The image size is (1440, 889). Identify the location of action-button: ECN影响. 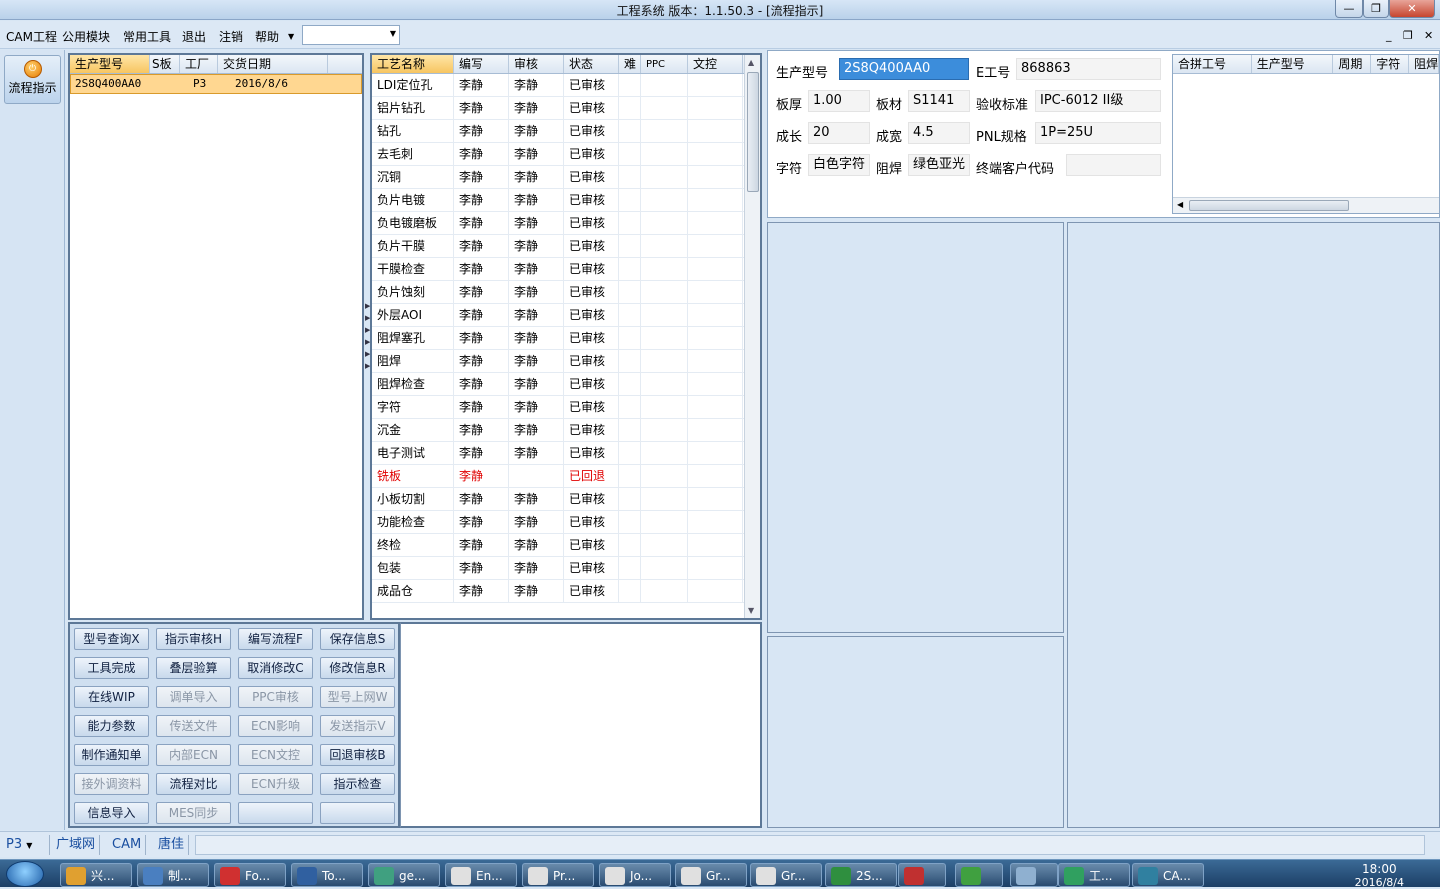
(275, 726).